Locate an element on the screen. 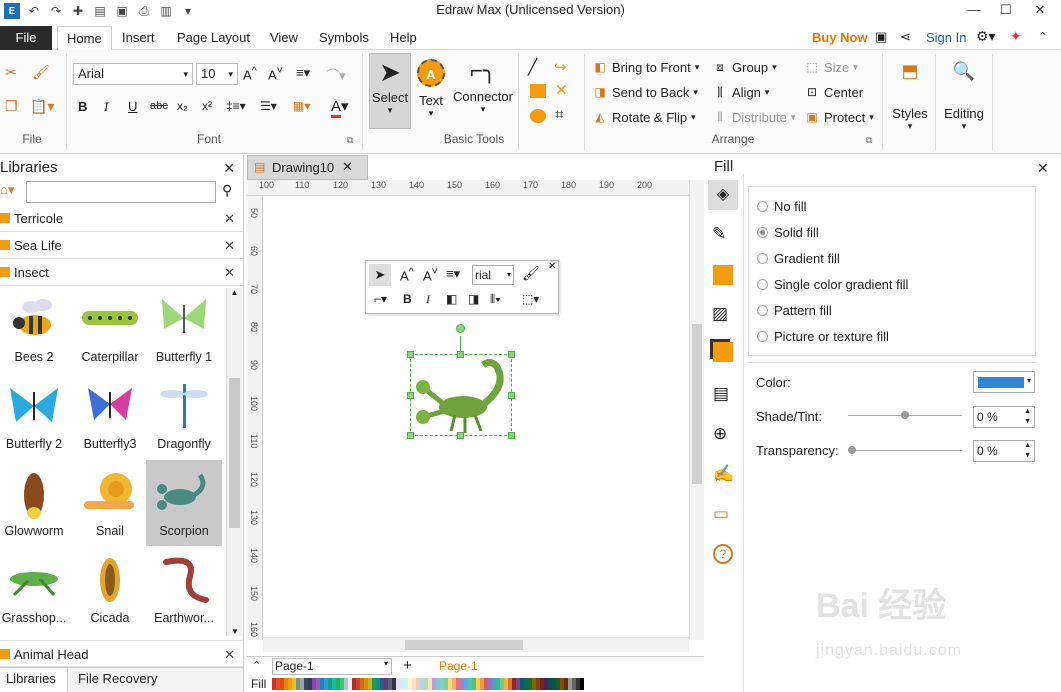  help-icon: ? is located at coordinates (723, 554).